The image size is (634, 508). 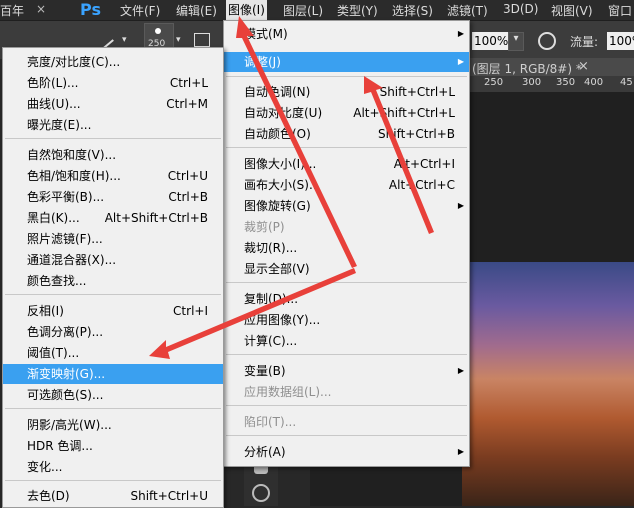 What do you see at coordinates (399, 155) in the screenshot?
I see `arrow-to-adjust-item` at bounding box center [399, 155].